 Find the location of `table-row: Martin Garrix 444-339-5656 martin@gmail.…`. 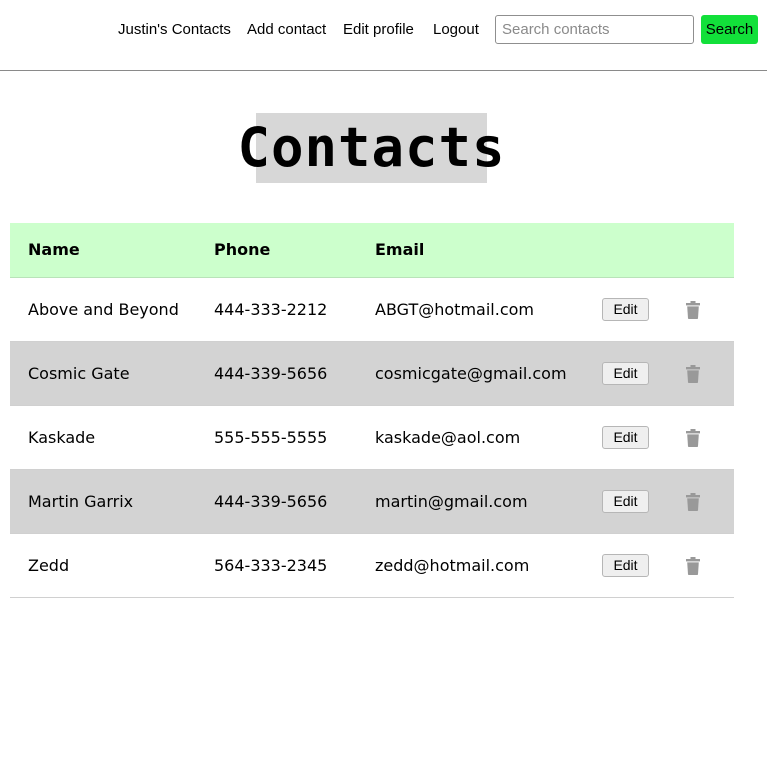

table-row: Martin Garrix 444-339-5656 martin@gmail.… is located at coordinates (372, 501).